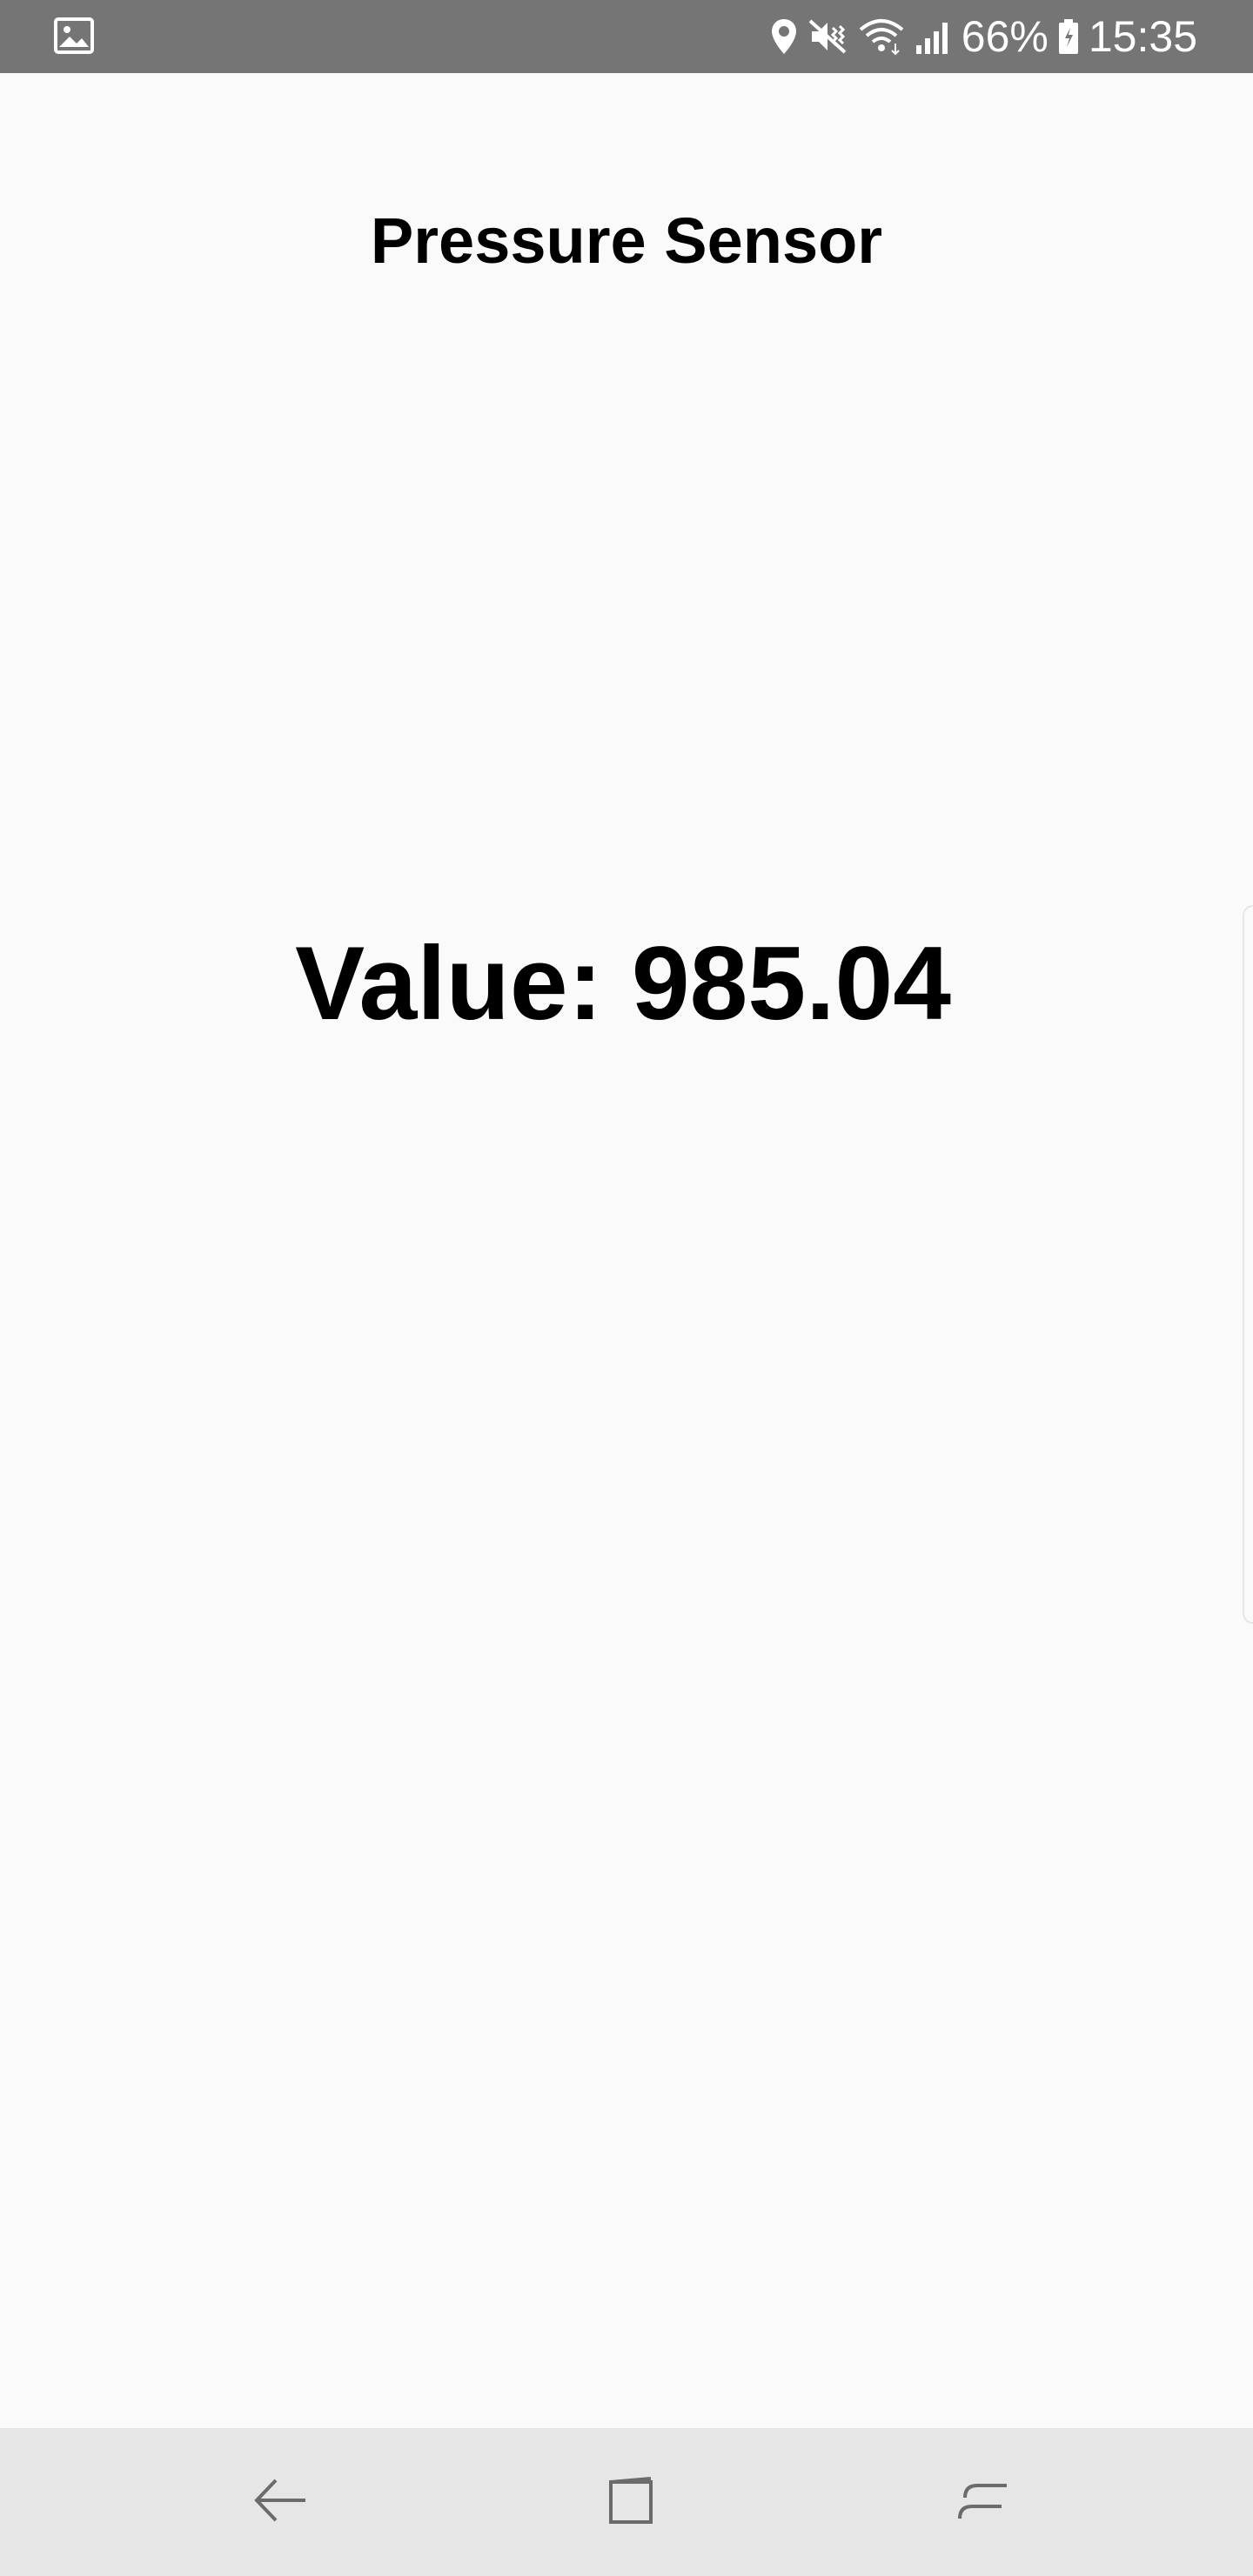  I want to click on battery-percent: 66%, so click(1005, 37).